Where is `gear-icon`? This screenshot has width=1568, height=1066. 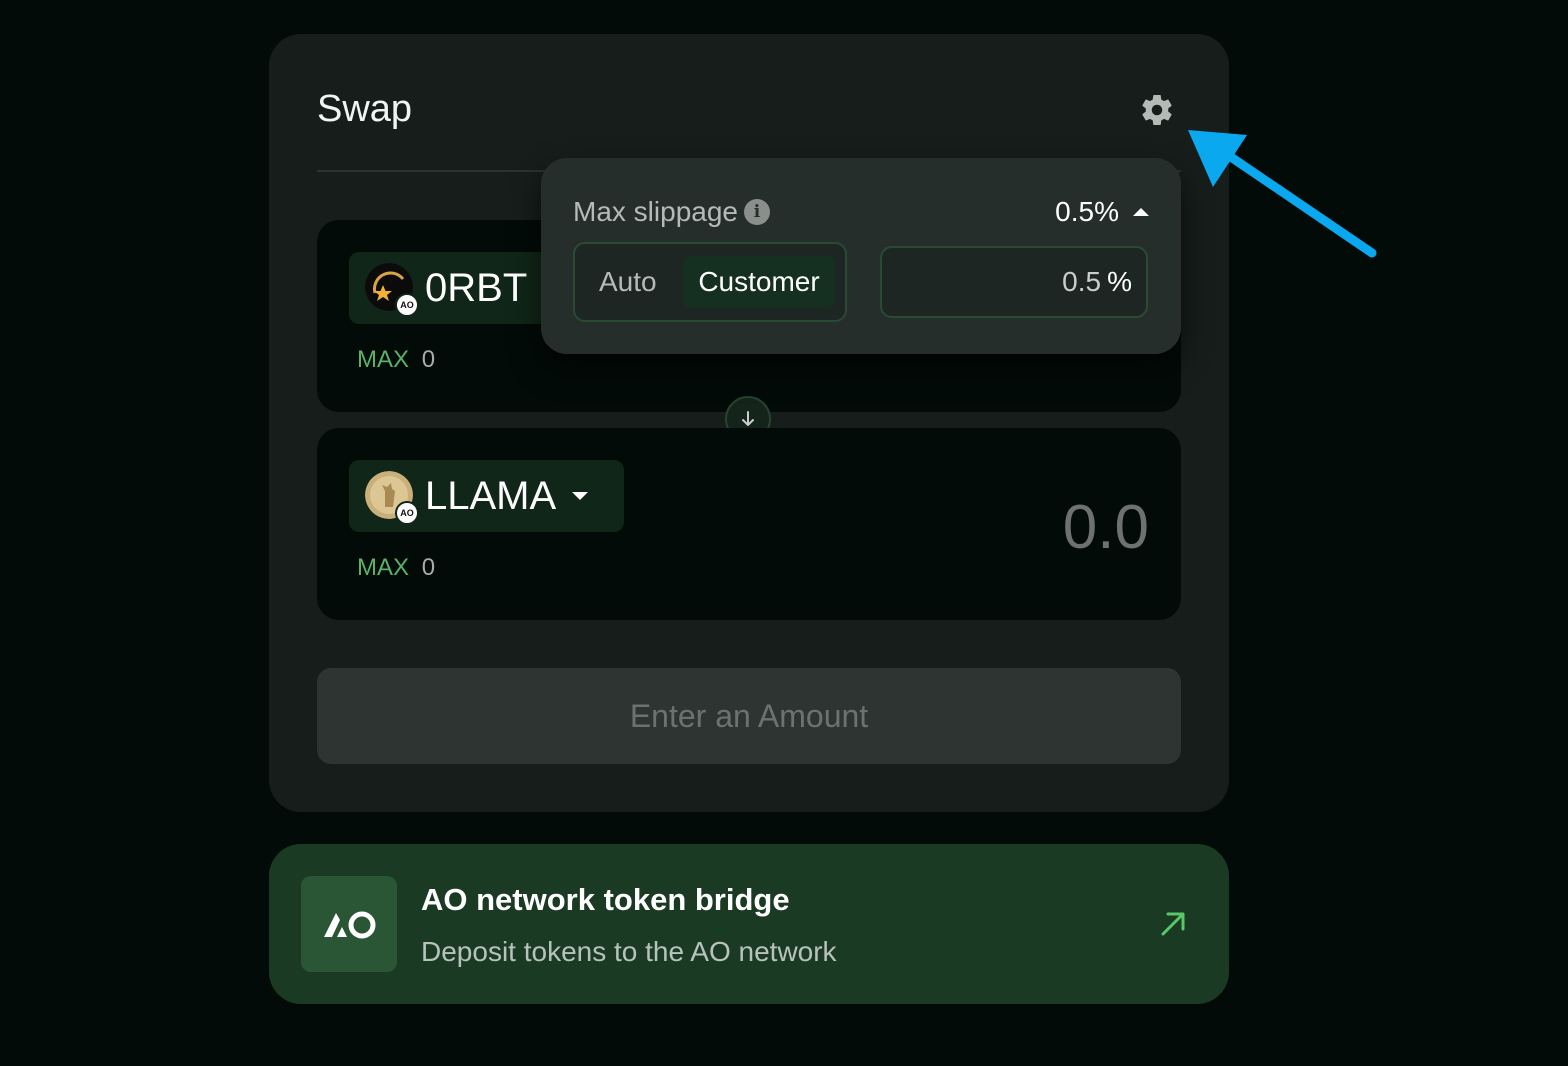
gear-icon is located at coordinates (1157, 110).